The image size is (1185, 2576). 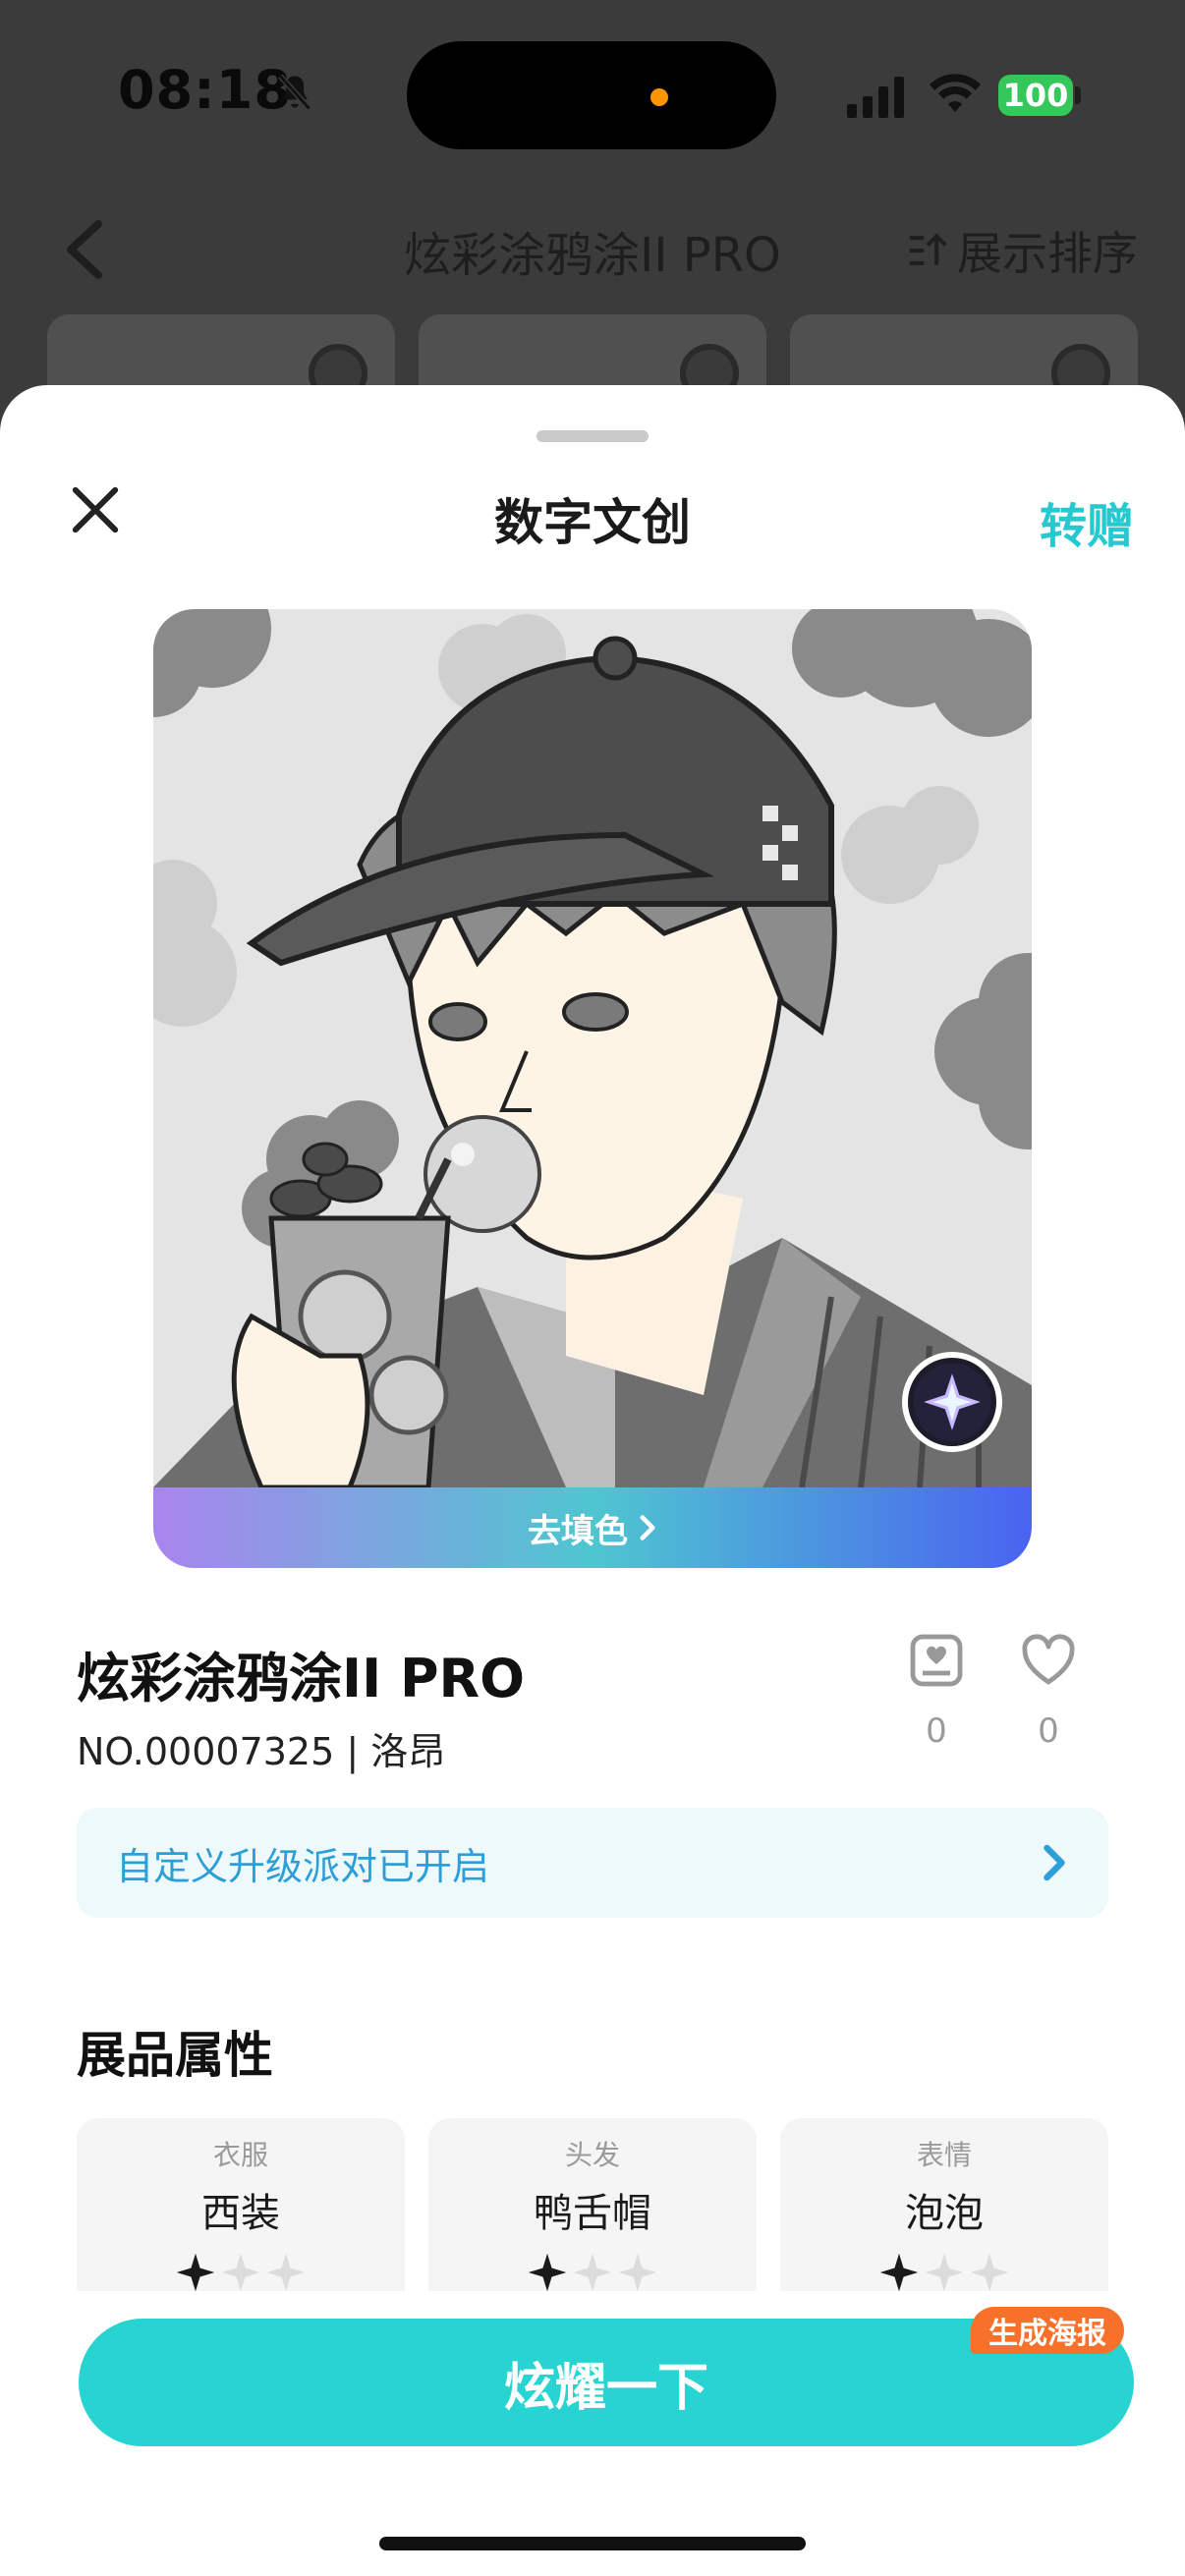 I want to click on attribute-card: 头发 鸭舌帽, so click(x=592, y=2216).